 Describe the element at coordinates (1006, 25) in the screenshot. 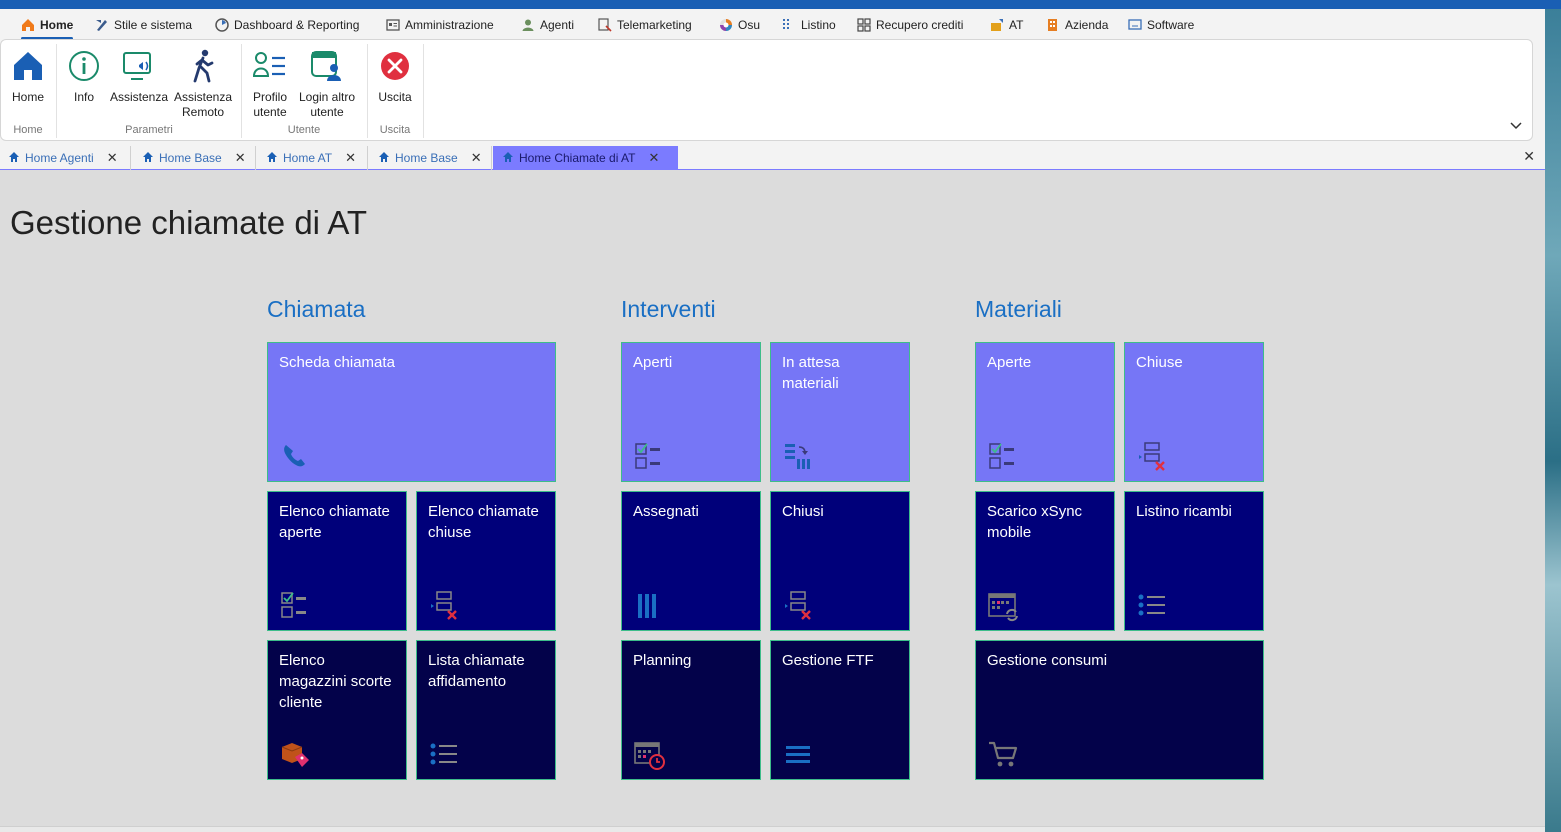

I see `menu-at: AT` at that location.